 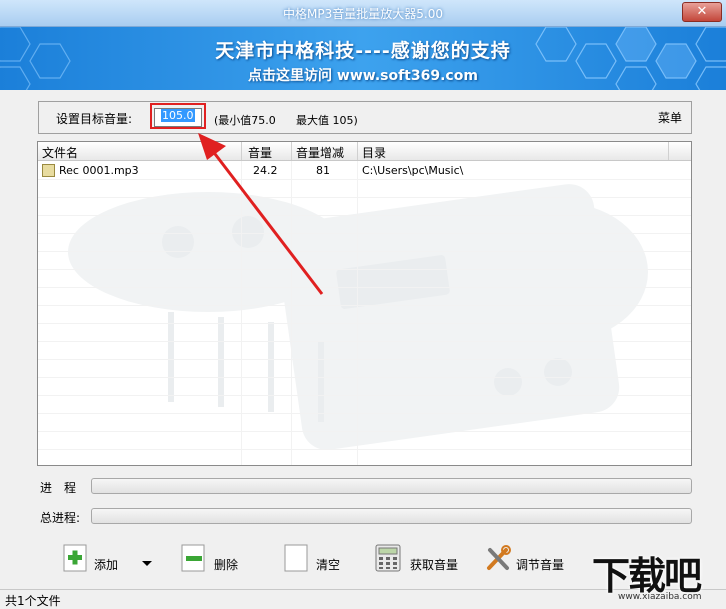 I want to click on window-title: 中格MP3音量批量放大器5.00, so click(x=363, y=14).